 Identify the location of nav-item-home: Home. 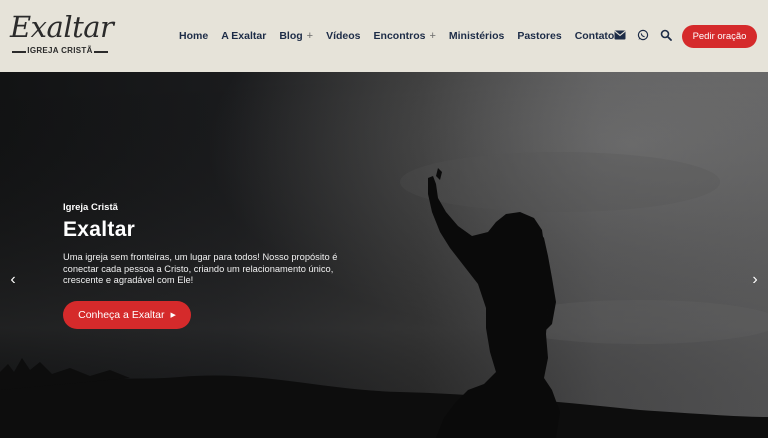
(193, 36).